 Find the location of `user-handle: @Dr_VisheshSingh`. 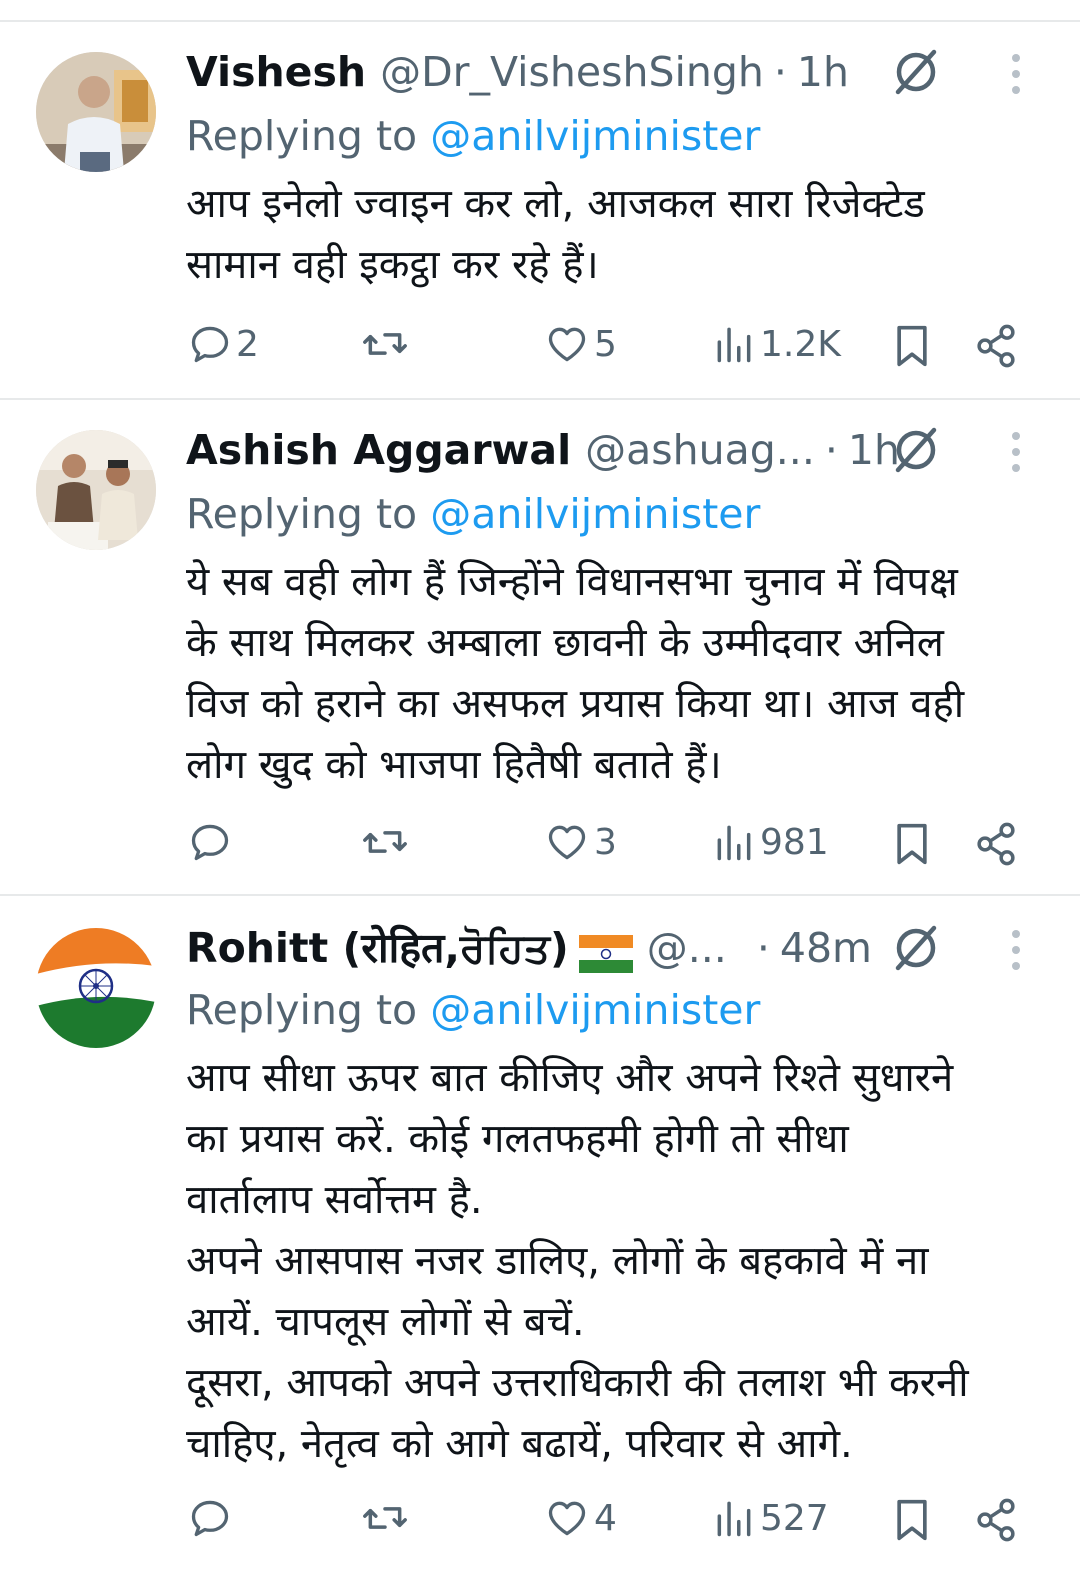

user-handle: @Dr_VisheshSingh is located at coordinates (572, 72).